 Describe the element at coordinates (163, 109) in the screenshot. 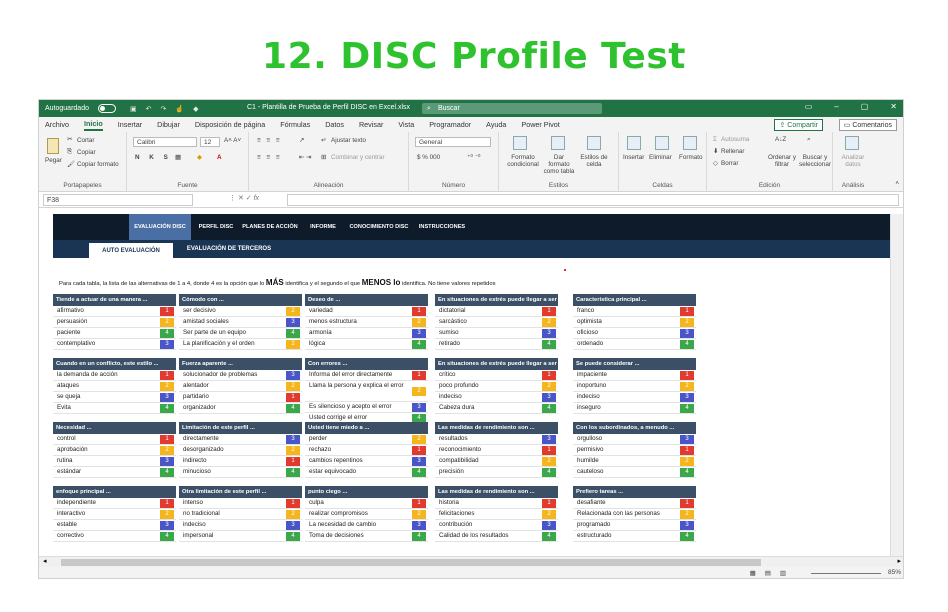

I see `redo-icon: ↷` at that location.